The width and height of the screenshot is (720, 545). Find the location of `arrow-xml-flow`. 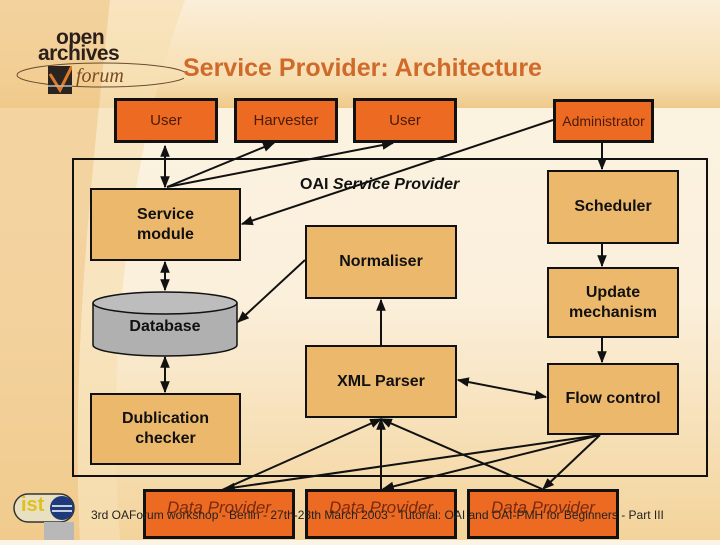

arrow-xml-flow is located at coordinates (502, 388).